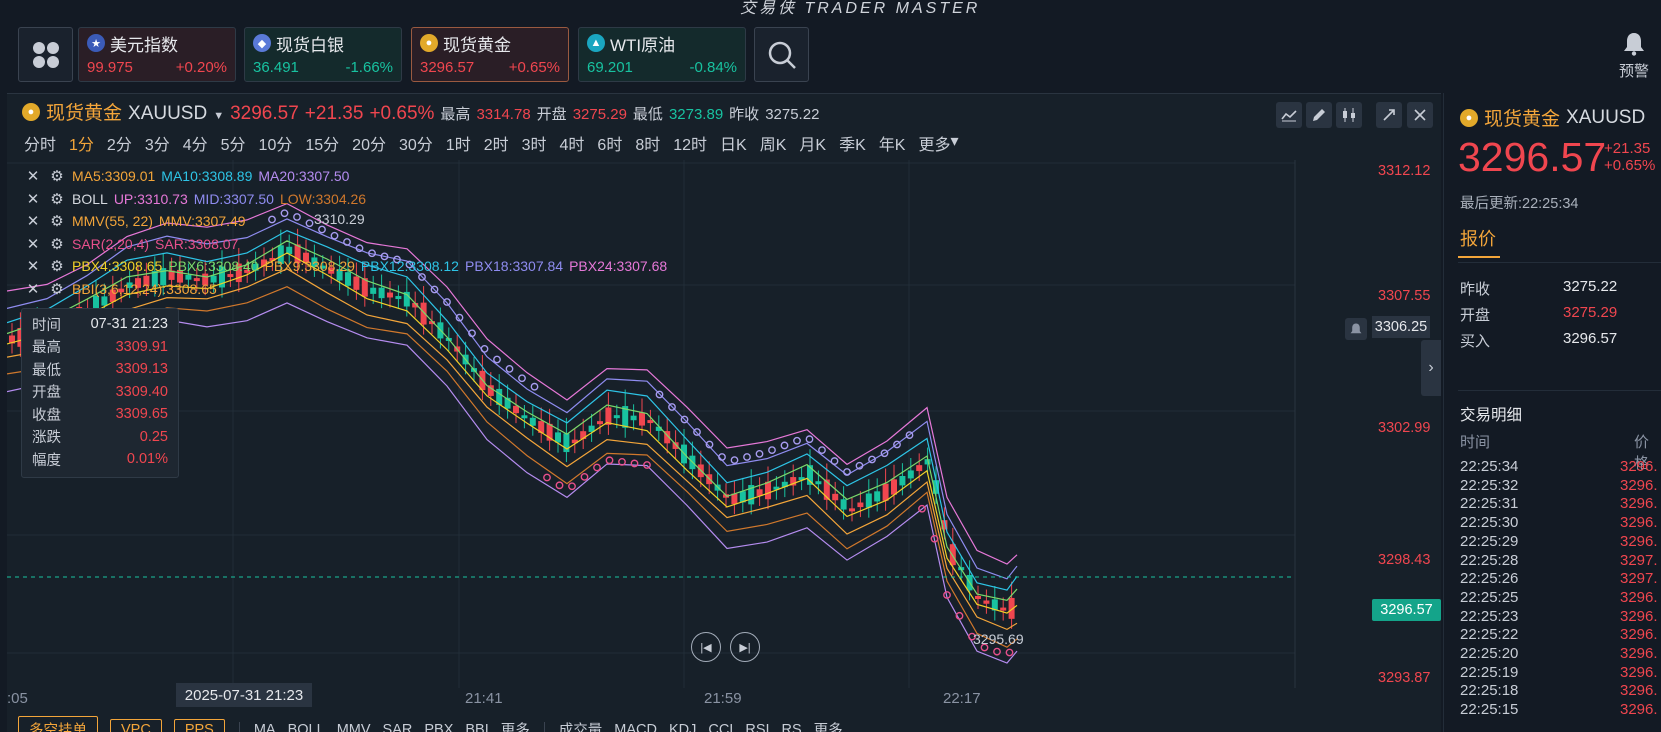  I want to click on symbol-pct: +0.65%, so click(402, 113).